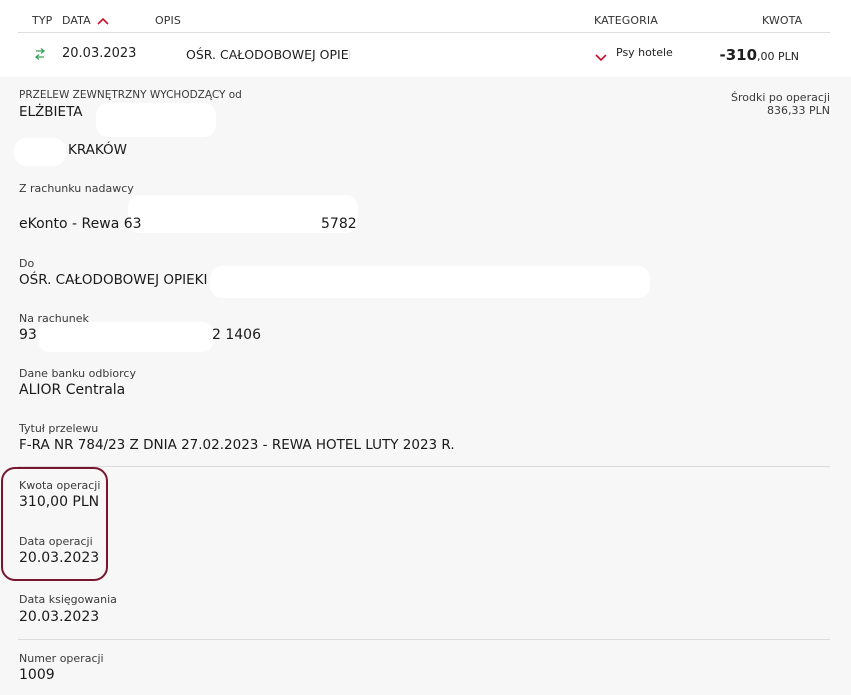 The image size is (851, 695). What do you see at coordinates (68, 599) in the screenshot?
I see `booking-date-label: Data księgowania` at bounding box center [68, 599].